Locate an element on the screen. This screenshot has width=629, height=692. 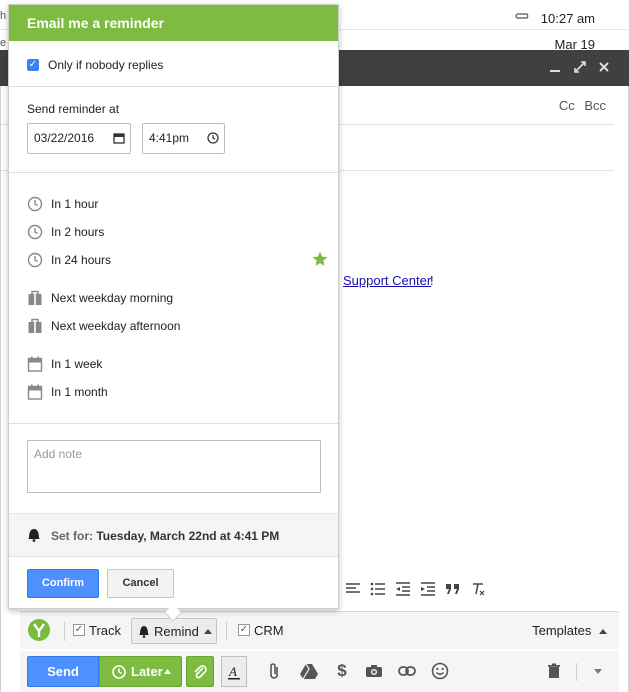
option-in-24-hours: In 24 hours is located at coordinates (69, 260).